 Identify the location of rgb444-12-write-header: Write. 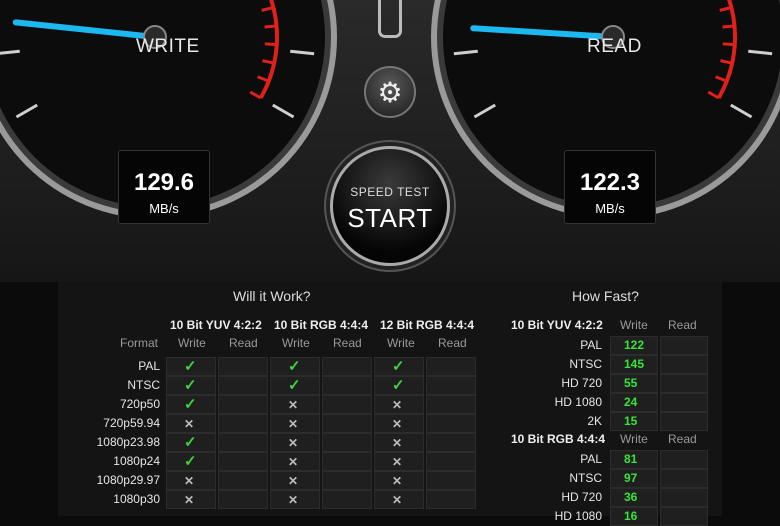
(401, 343).